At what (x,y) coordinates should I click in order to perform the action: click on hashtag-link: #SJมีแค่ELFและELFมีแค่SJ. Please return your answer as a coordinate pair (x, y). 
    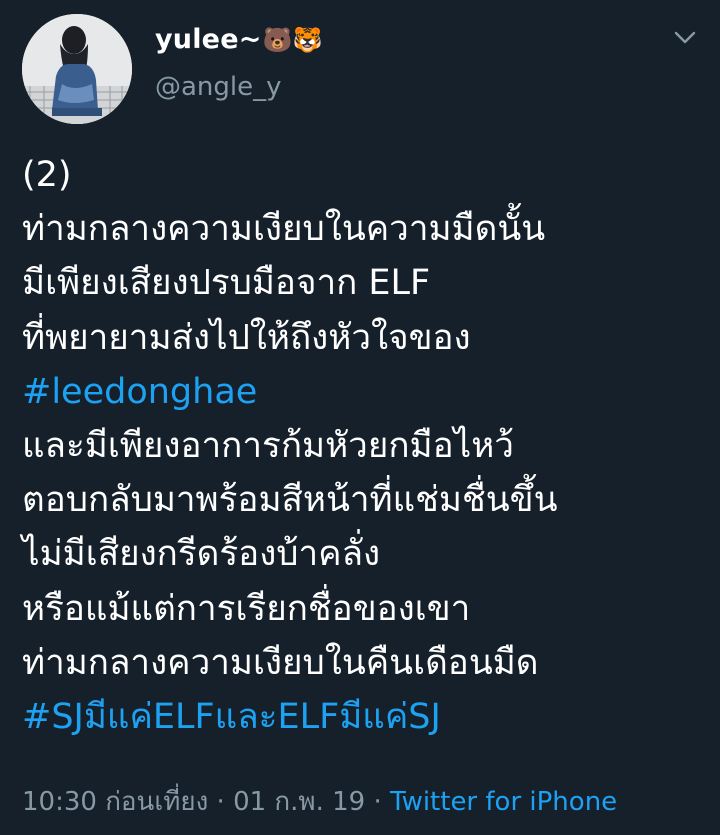
    Looking at the image, I should click on (367, 717).